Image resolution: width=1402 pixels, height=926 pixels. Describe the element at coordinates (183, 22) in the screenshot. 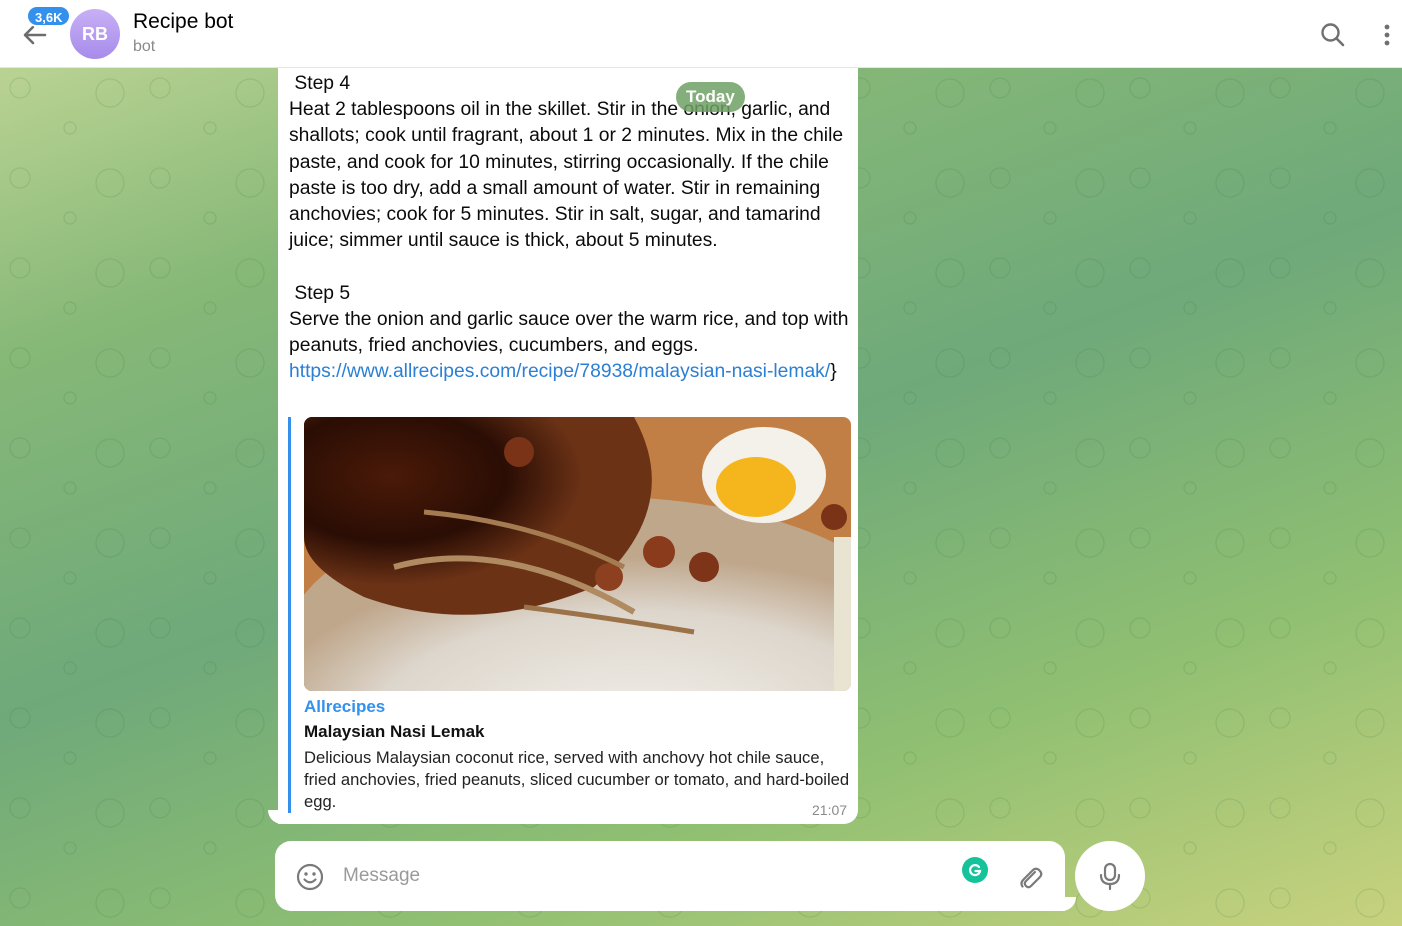

I see `chat-title: Recipe bot` at that location.